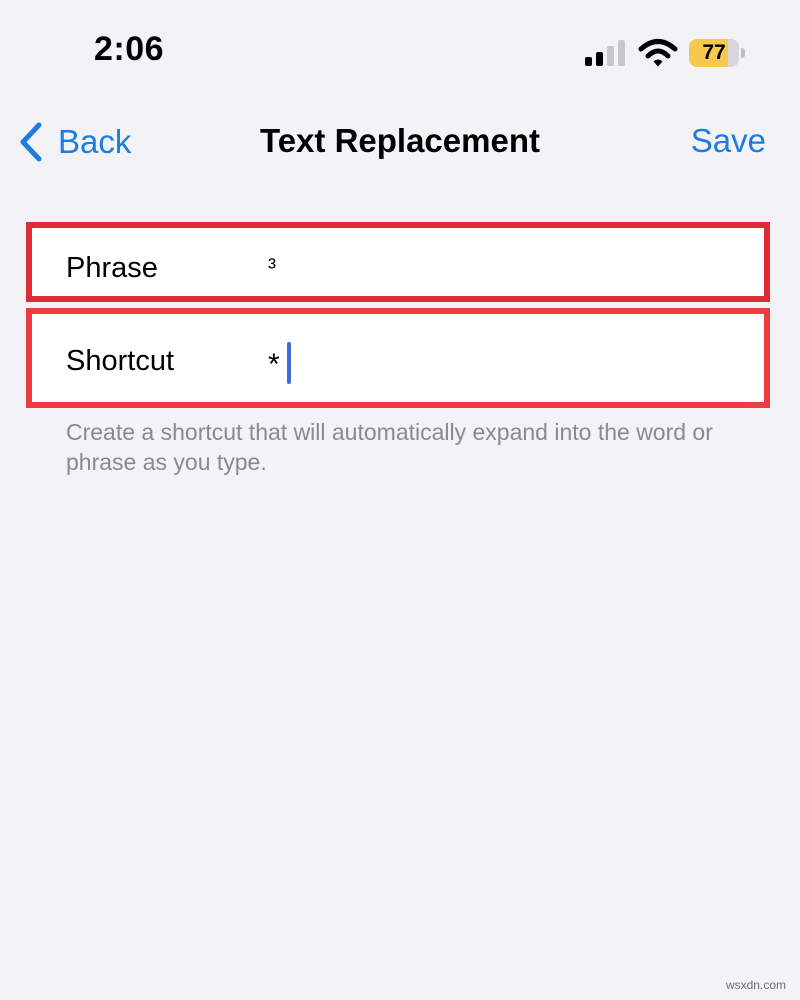 The height and width of the screenshot is (1000, 800). Describe the element at coordinates (488, 365) in the screenshot. I see `shortcut-field` at that location.